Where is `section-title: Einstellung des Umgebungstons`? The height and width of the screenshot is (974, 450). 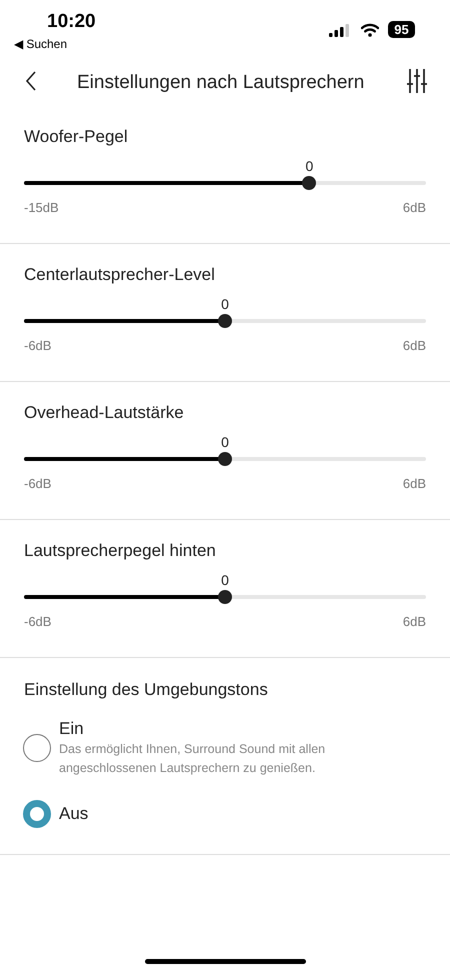
section-title: Einstellung des Umgebungstons is located at coordinates (146, 690).